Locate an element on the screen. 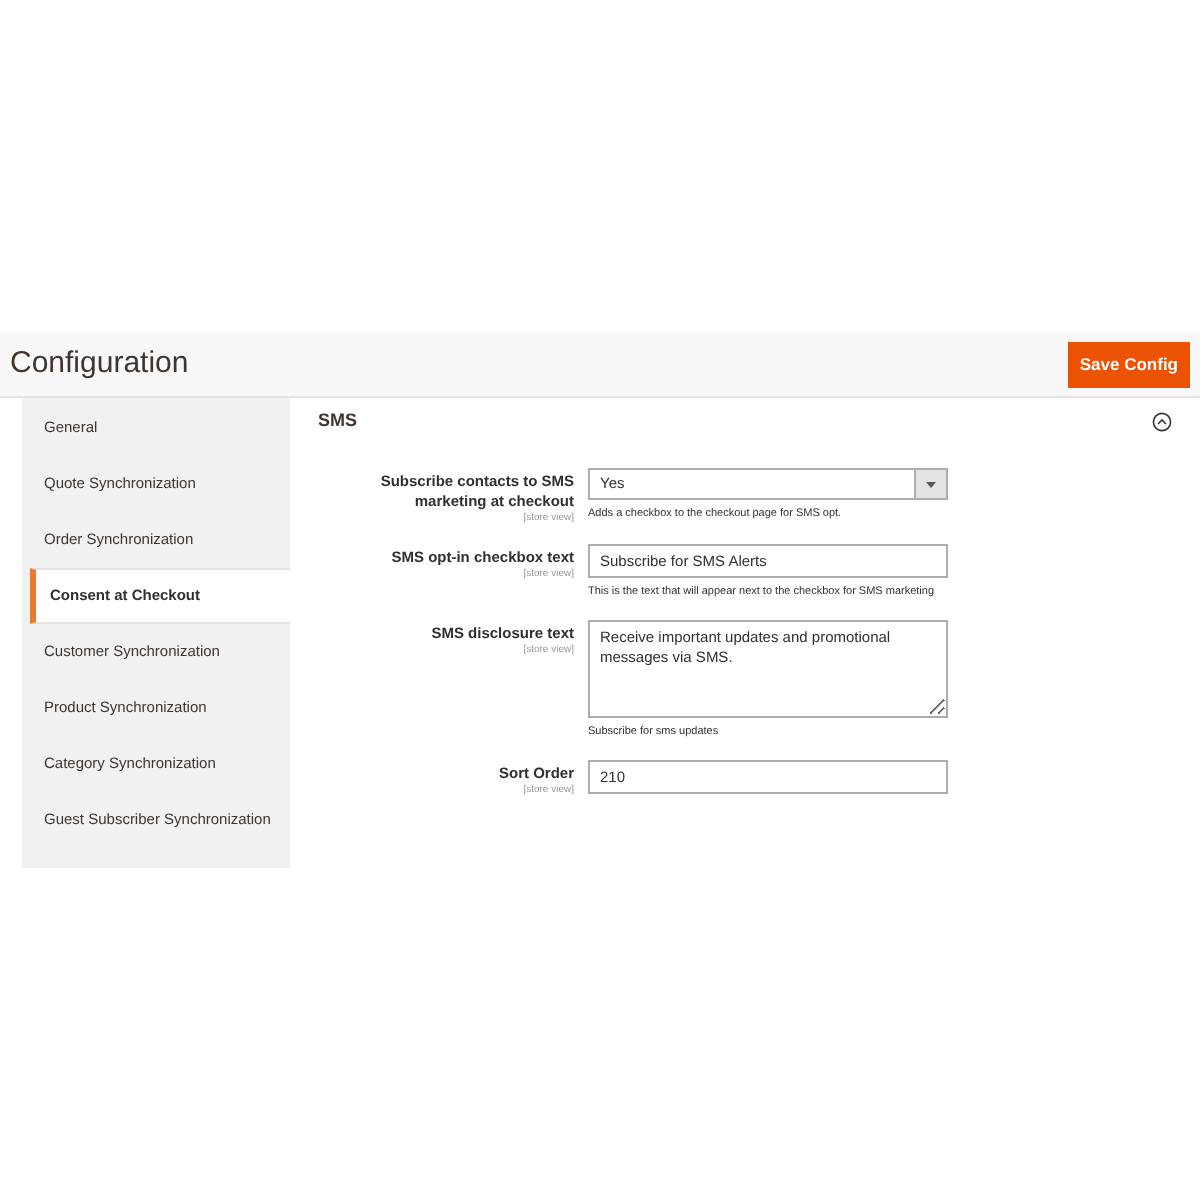 The image size is (1200, 1200). page-title: Configuration is located at coordinates (99, 363).